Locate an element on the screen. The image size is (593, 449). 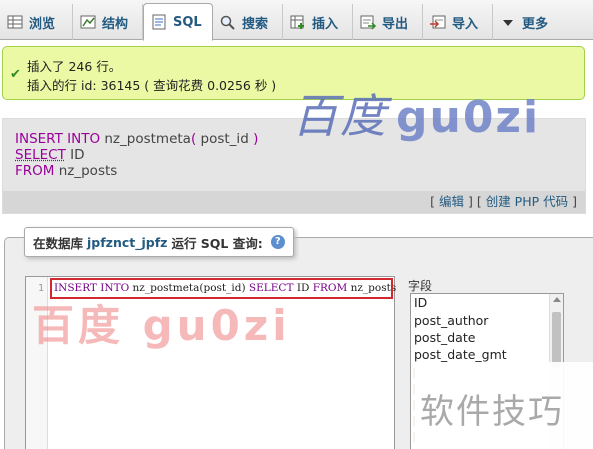
sql-keyword: SELECT is located at coordinates (40, 155).